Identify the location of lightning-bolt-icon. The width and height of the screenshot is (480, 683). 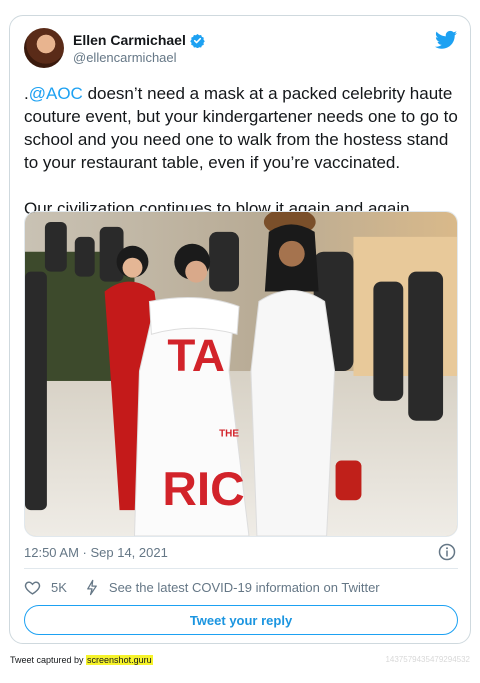
(92, 587).